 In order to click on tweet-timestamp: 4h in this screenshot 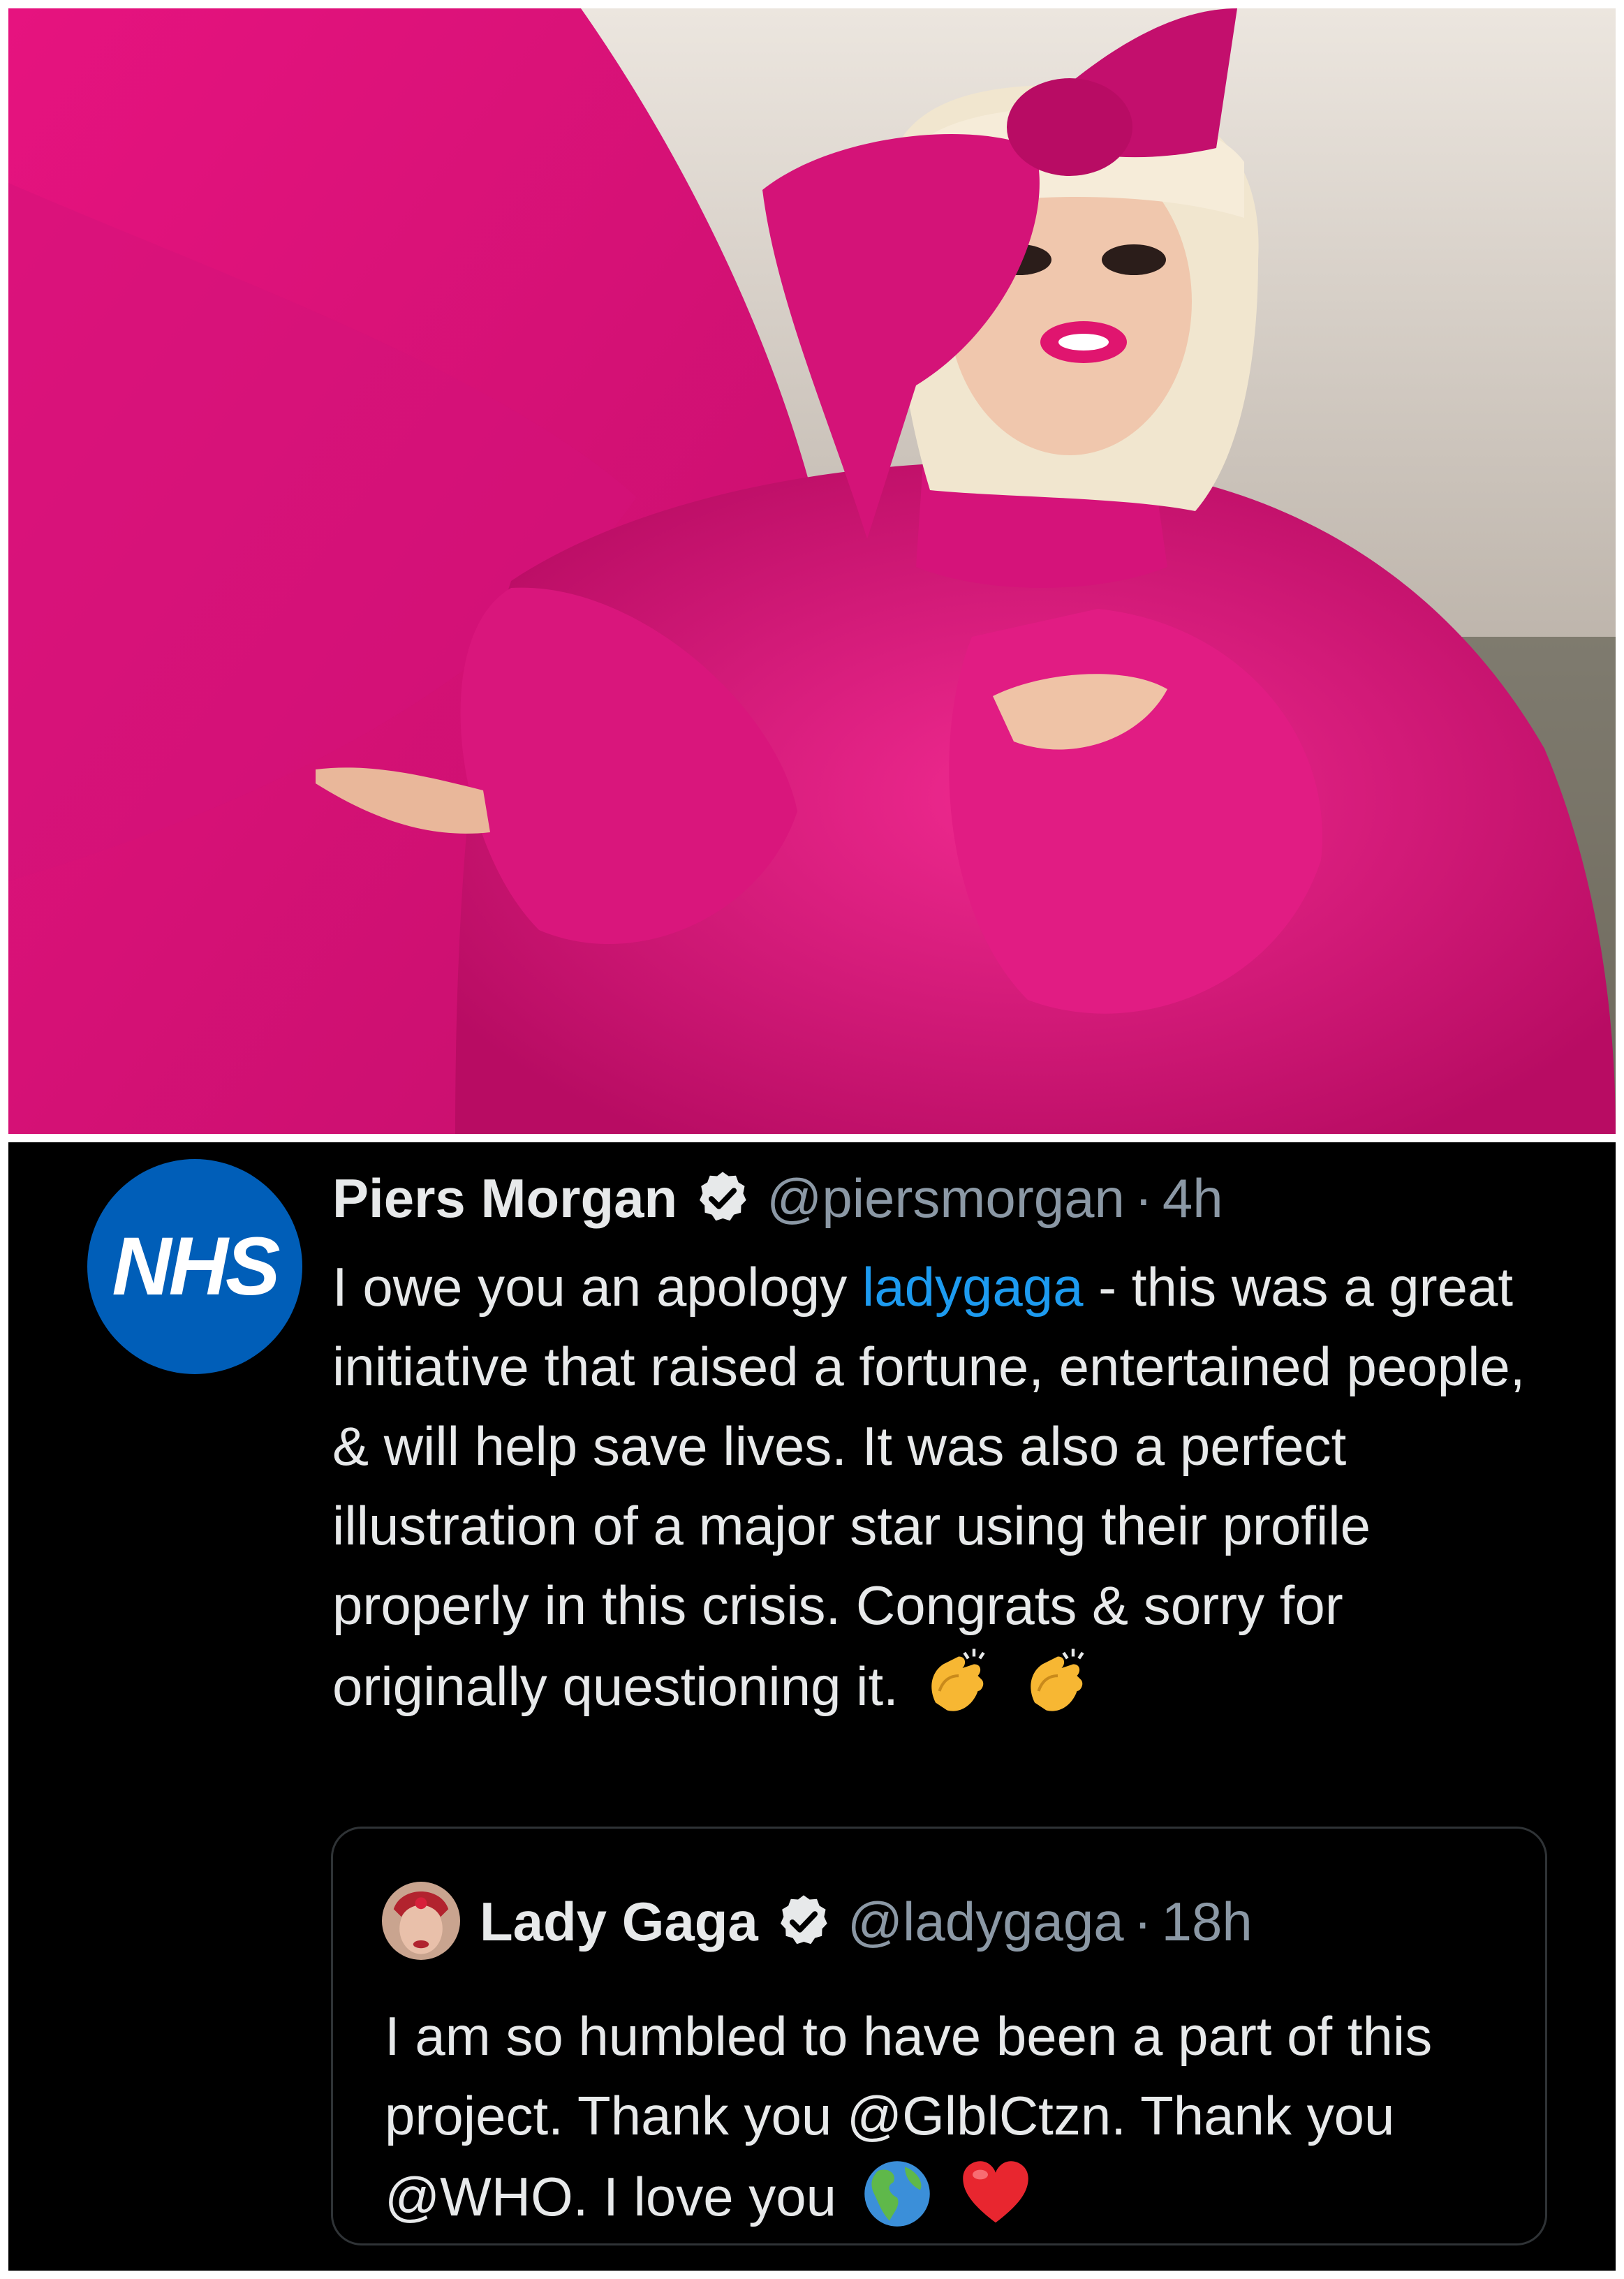, I will do `click(1192, 1198)`.